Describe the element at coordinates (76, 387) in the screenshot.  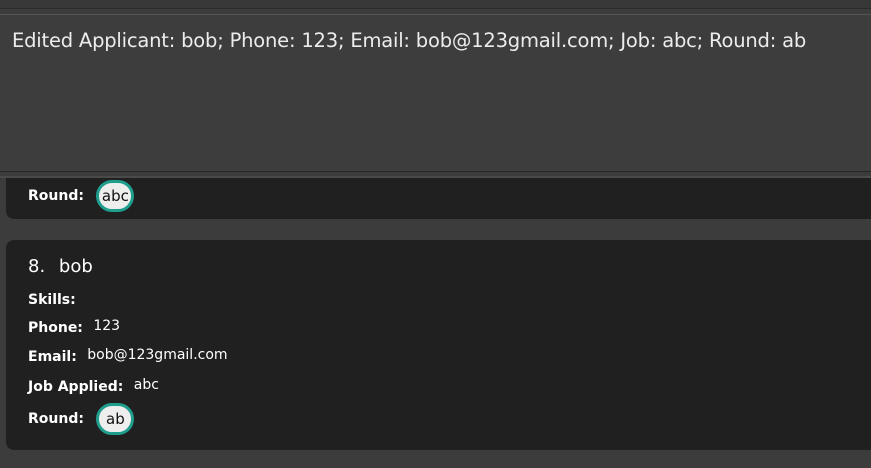
I see `job-label: Job Applied:` at that location.